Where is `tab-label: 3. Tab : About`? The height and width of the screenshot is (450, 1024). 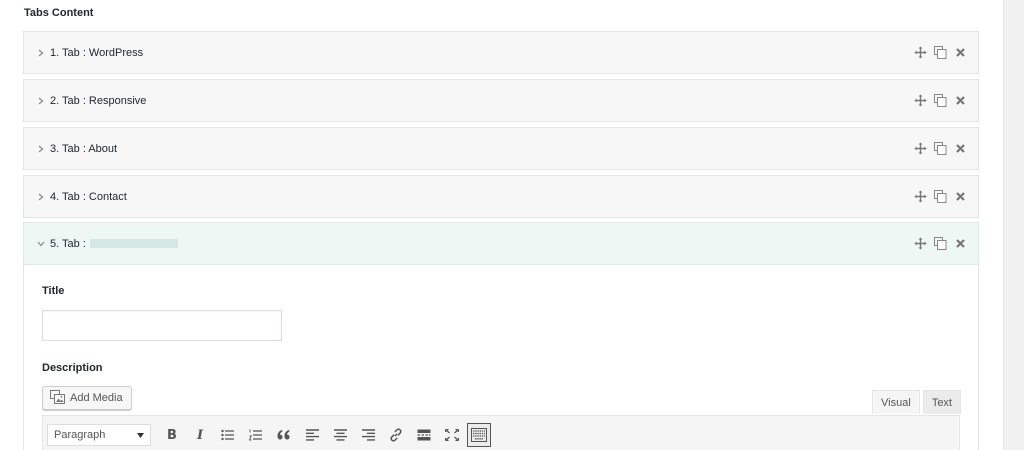 tab-label: 3. Tab : About is located at coordinates (84, 148).